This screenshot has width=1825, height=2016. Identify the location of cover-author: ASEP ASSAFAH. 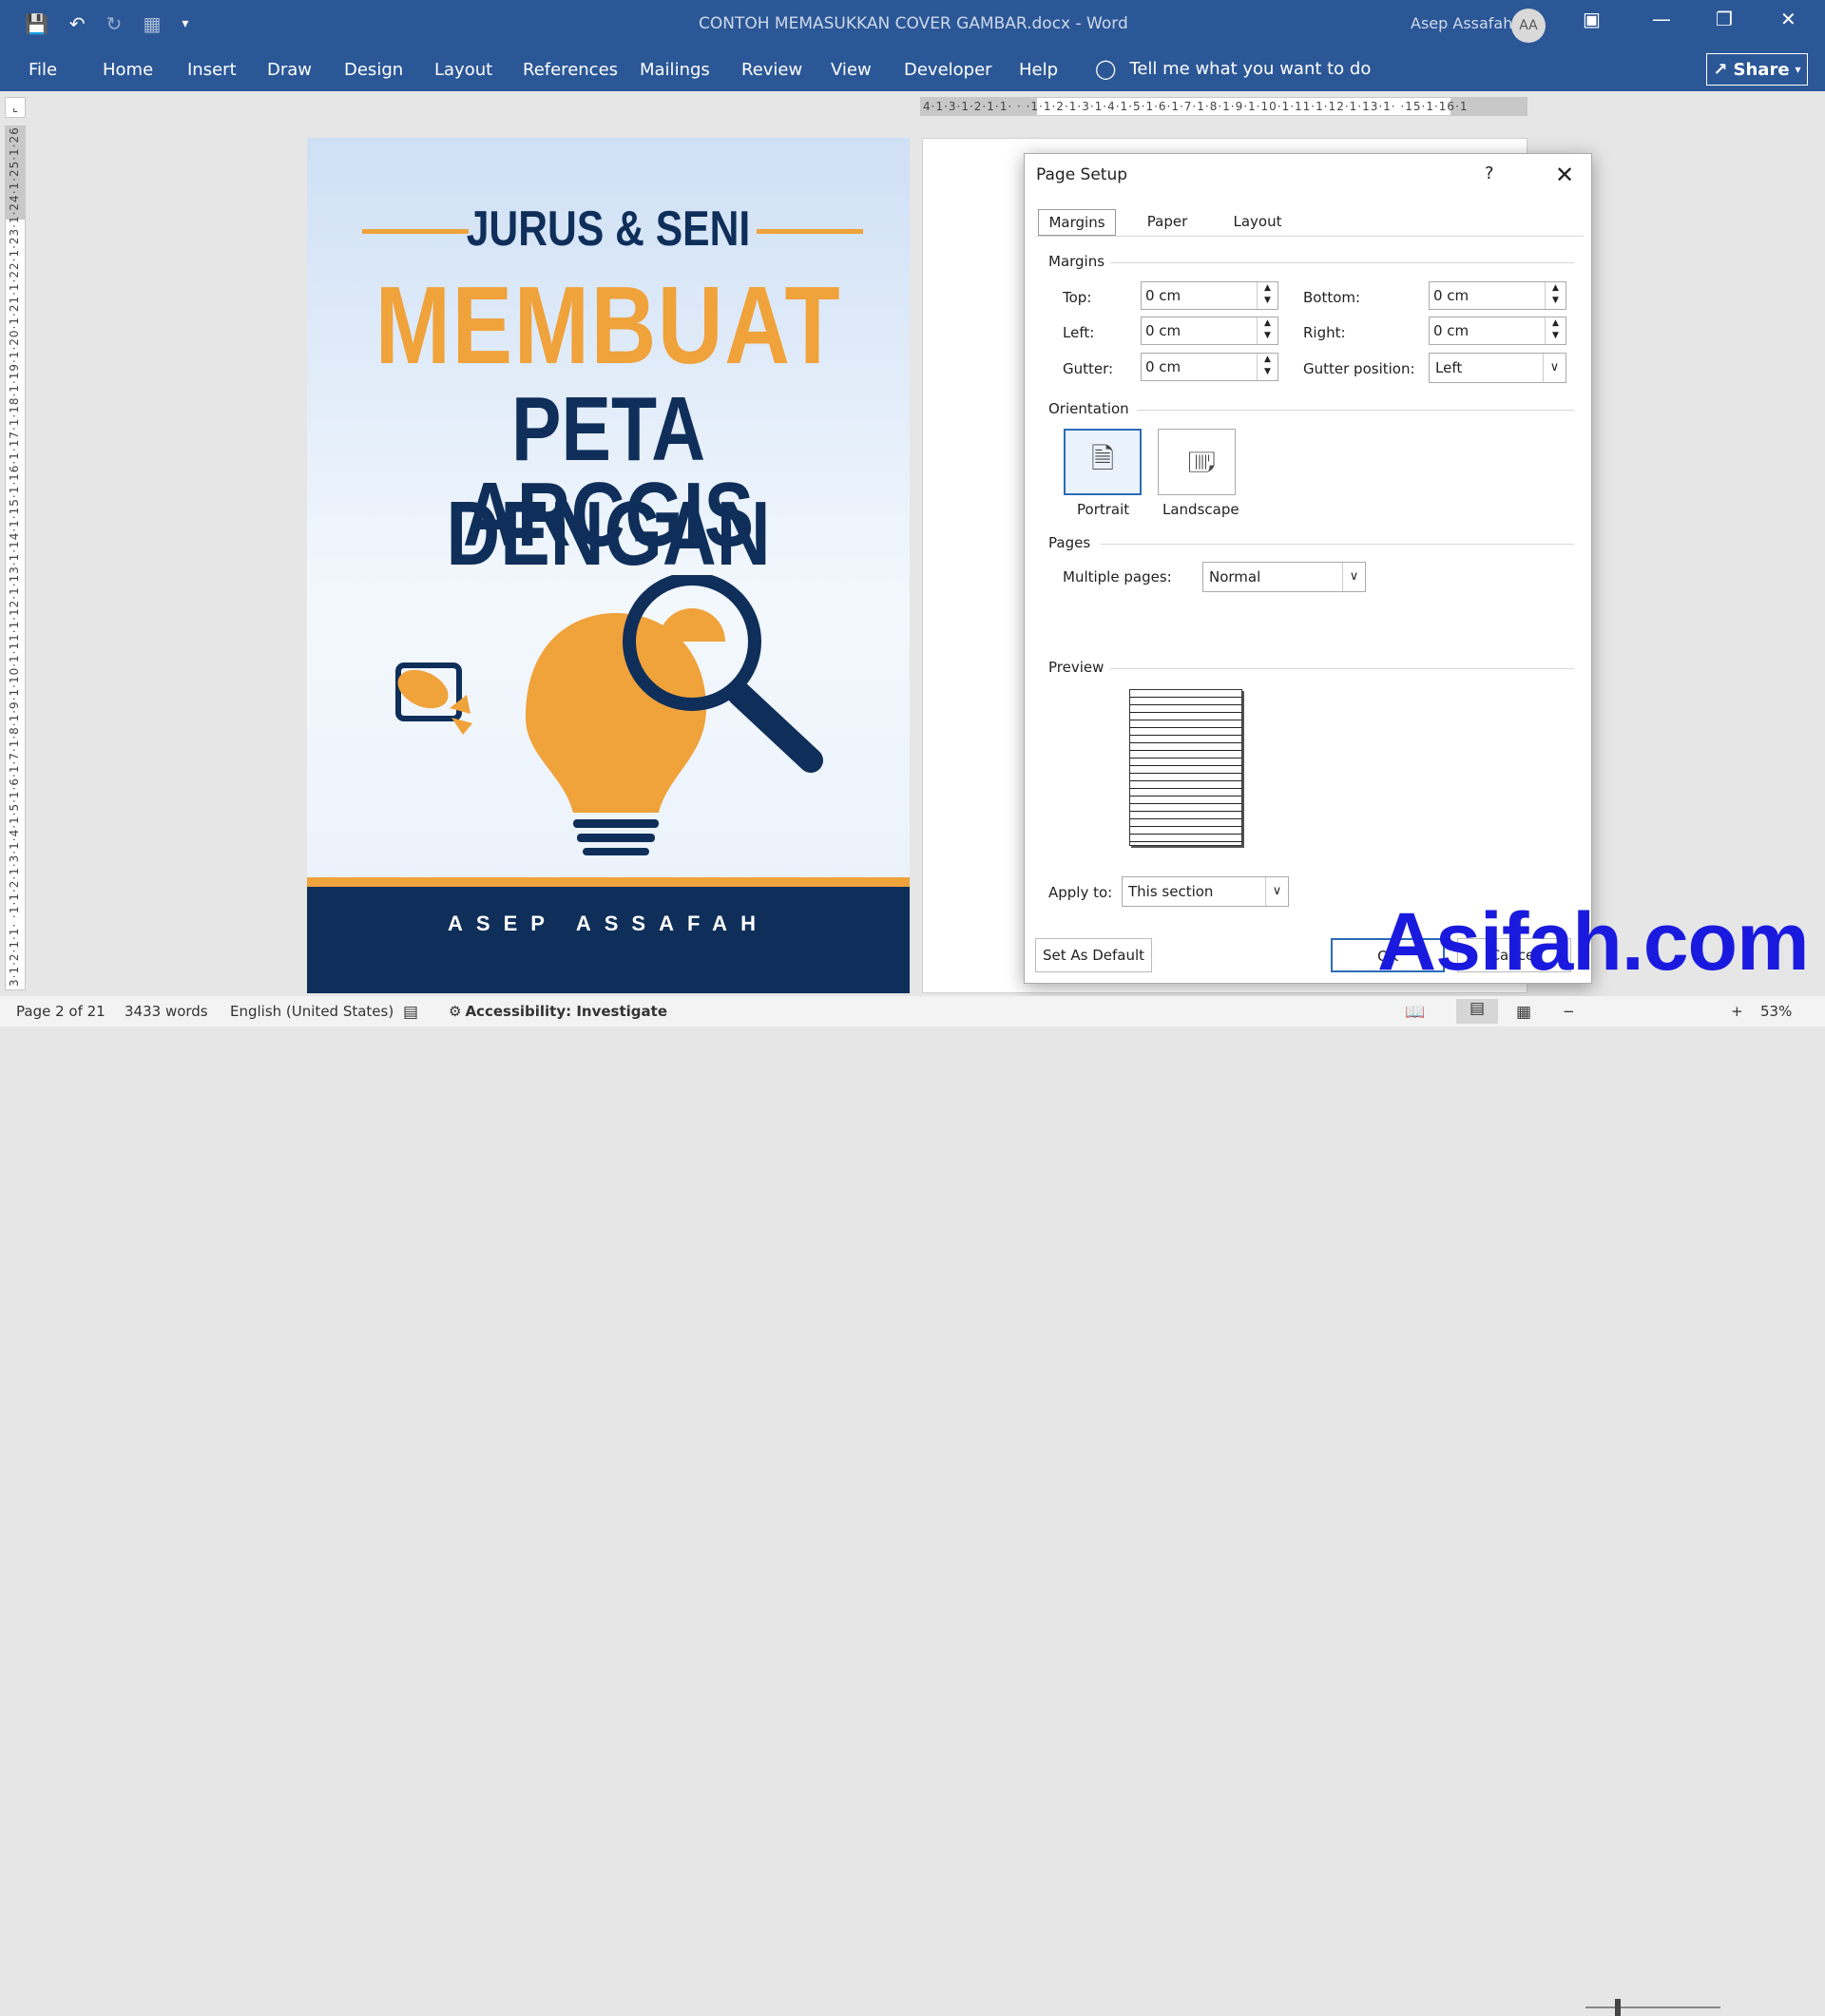
(608, 923).